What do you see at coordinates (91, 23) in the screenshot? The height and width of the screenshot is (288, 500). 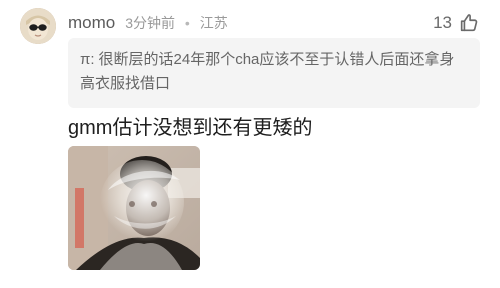 I see `username: momo` at bounding box center [91, 23].